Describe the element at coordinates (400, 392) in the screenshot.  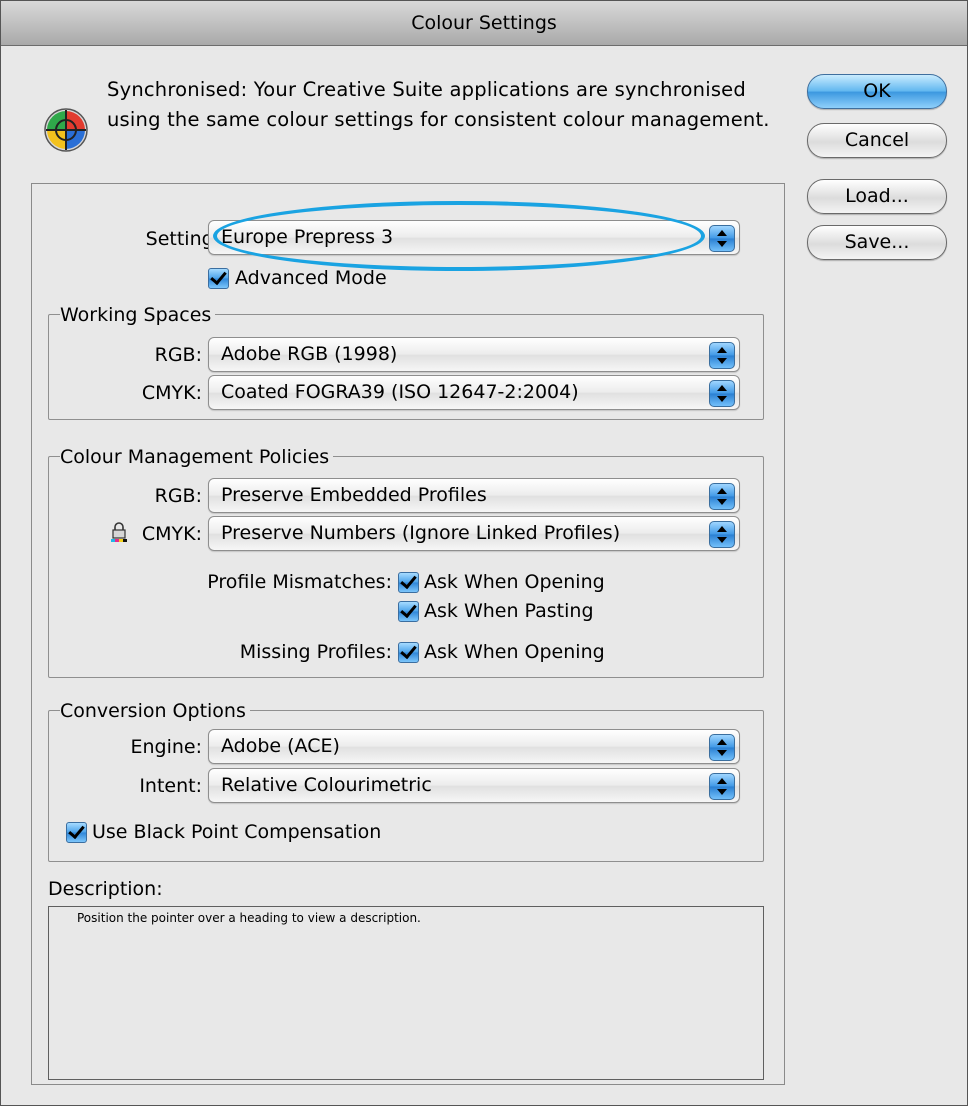
I see `ws-cmyk-value: Coated FOGRA39 (ISO 12647-2:2004)` at that location.